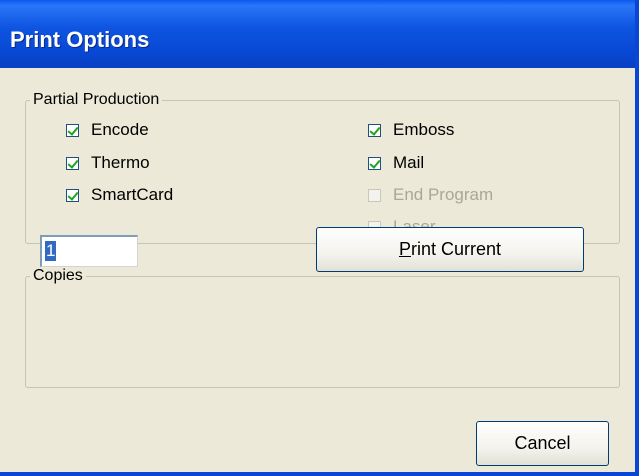  What do you see at coordinates (96, 100) in the screenshot?
I see `partial-production-caption: Partial Production` at bounding box center [96, 100].